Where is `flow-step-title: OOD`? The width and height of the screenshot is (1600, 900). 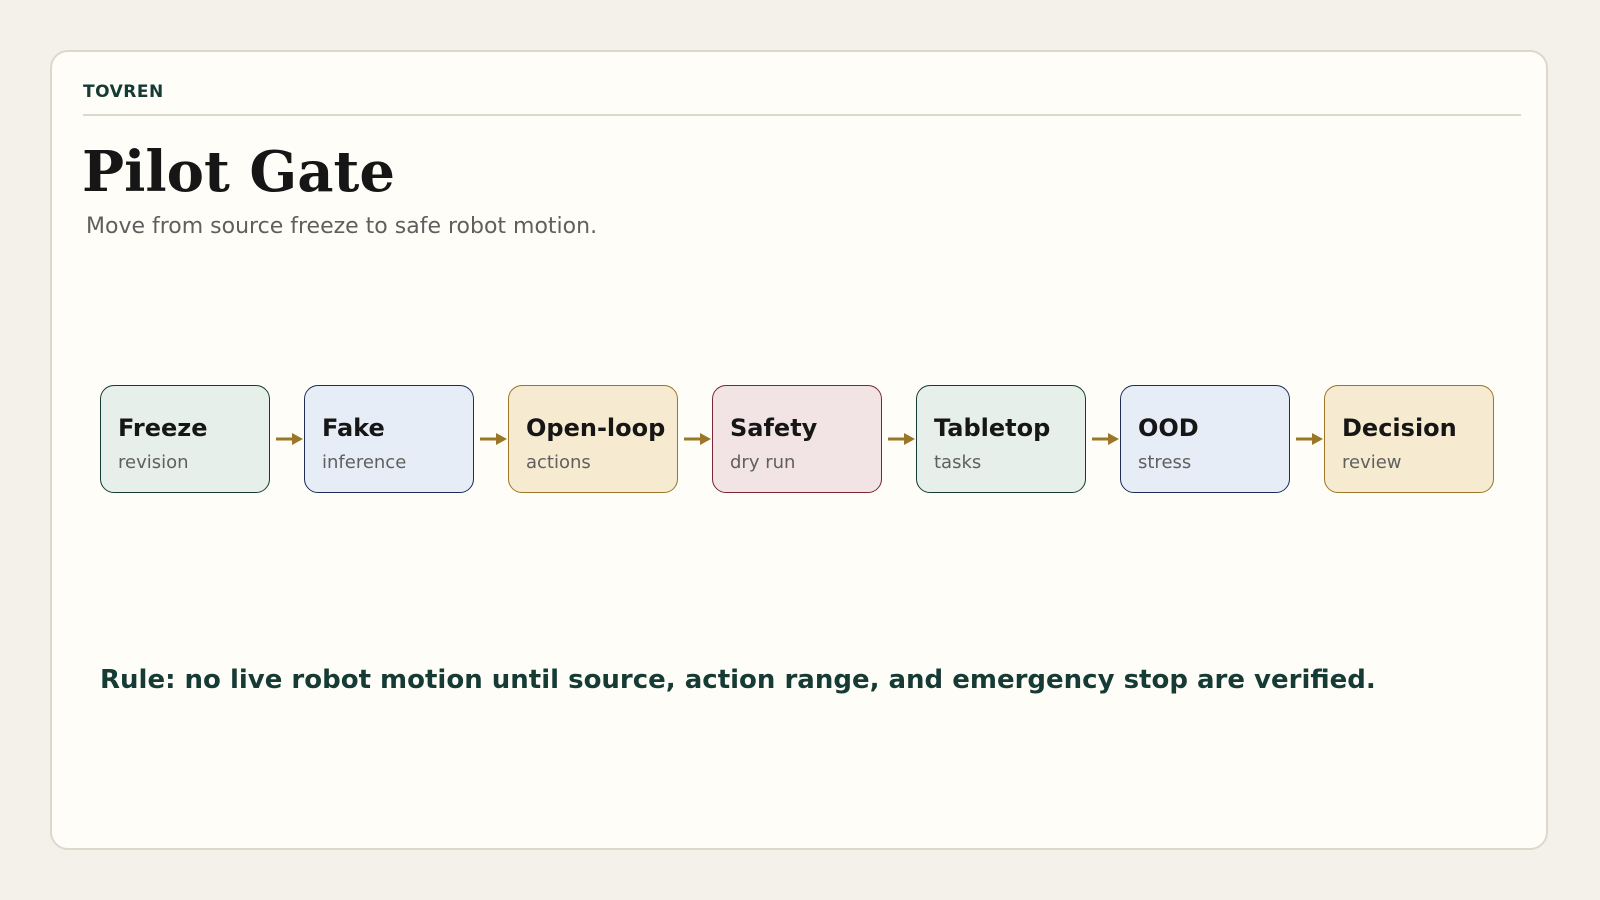
flow-step-title: OOD is located at coordinates (1168, 428).